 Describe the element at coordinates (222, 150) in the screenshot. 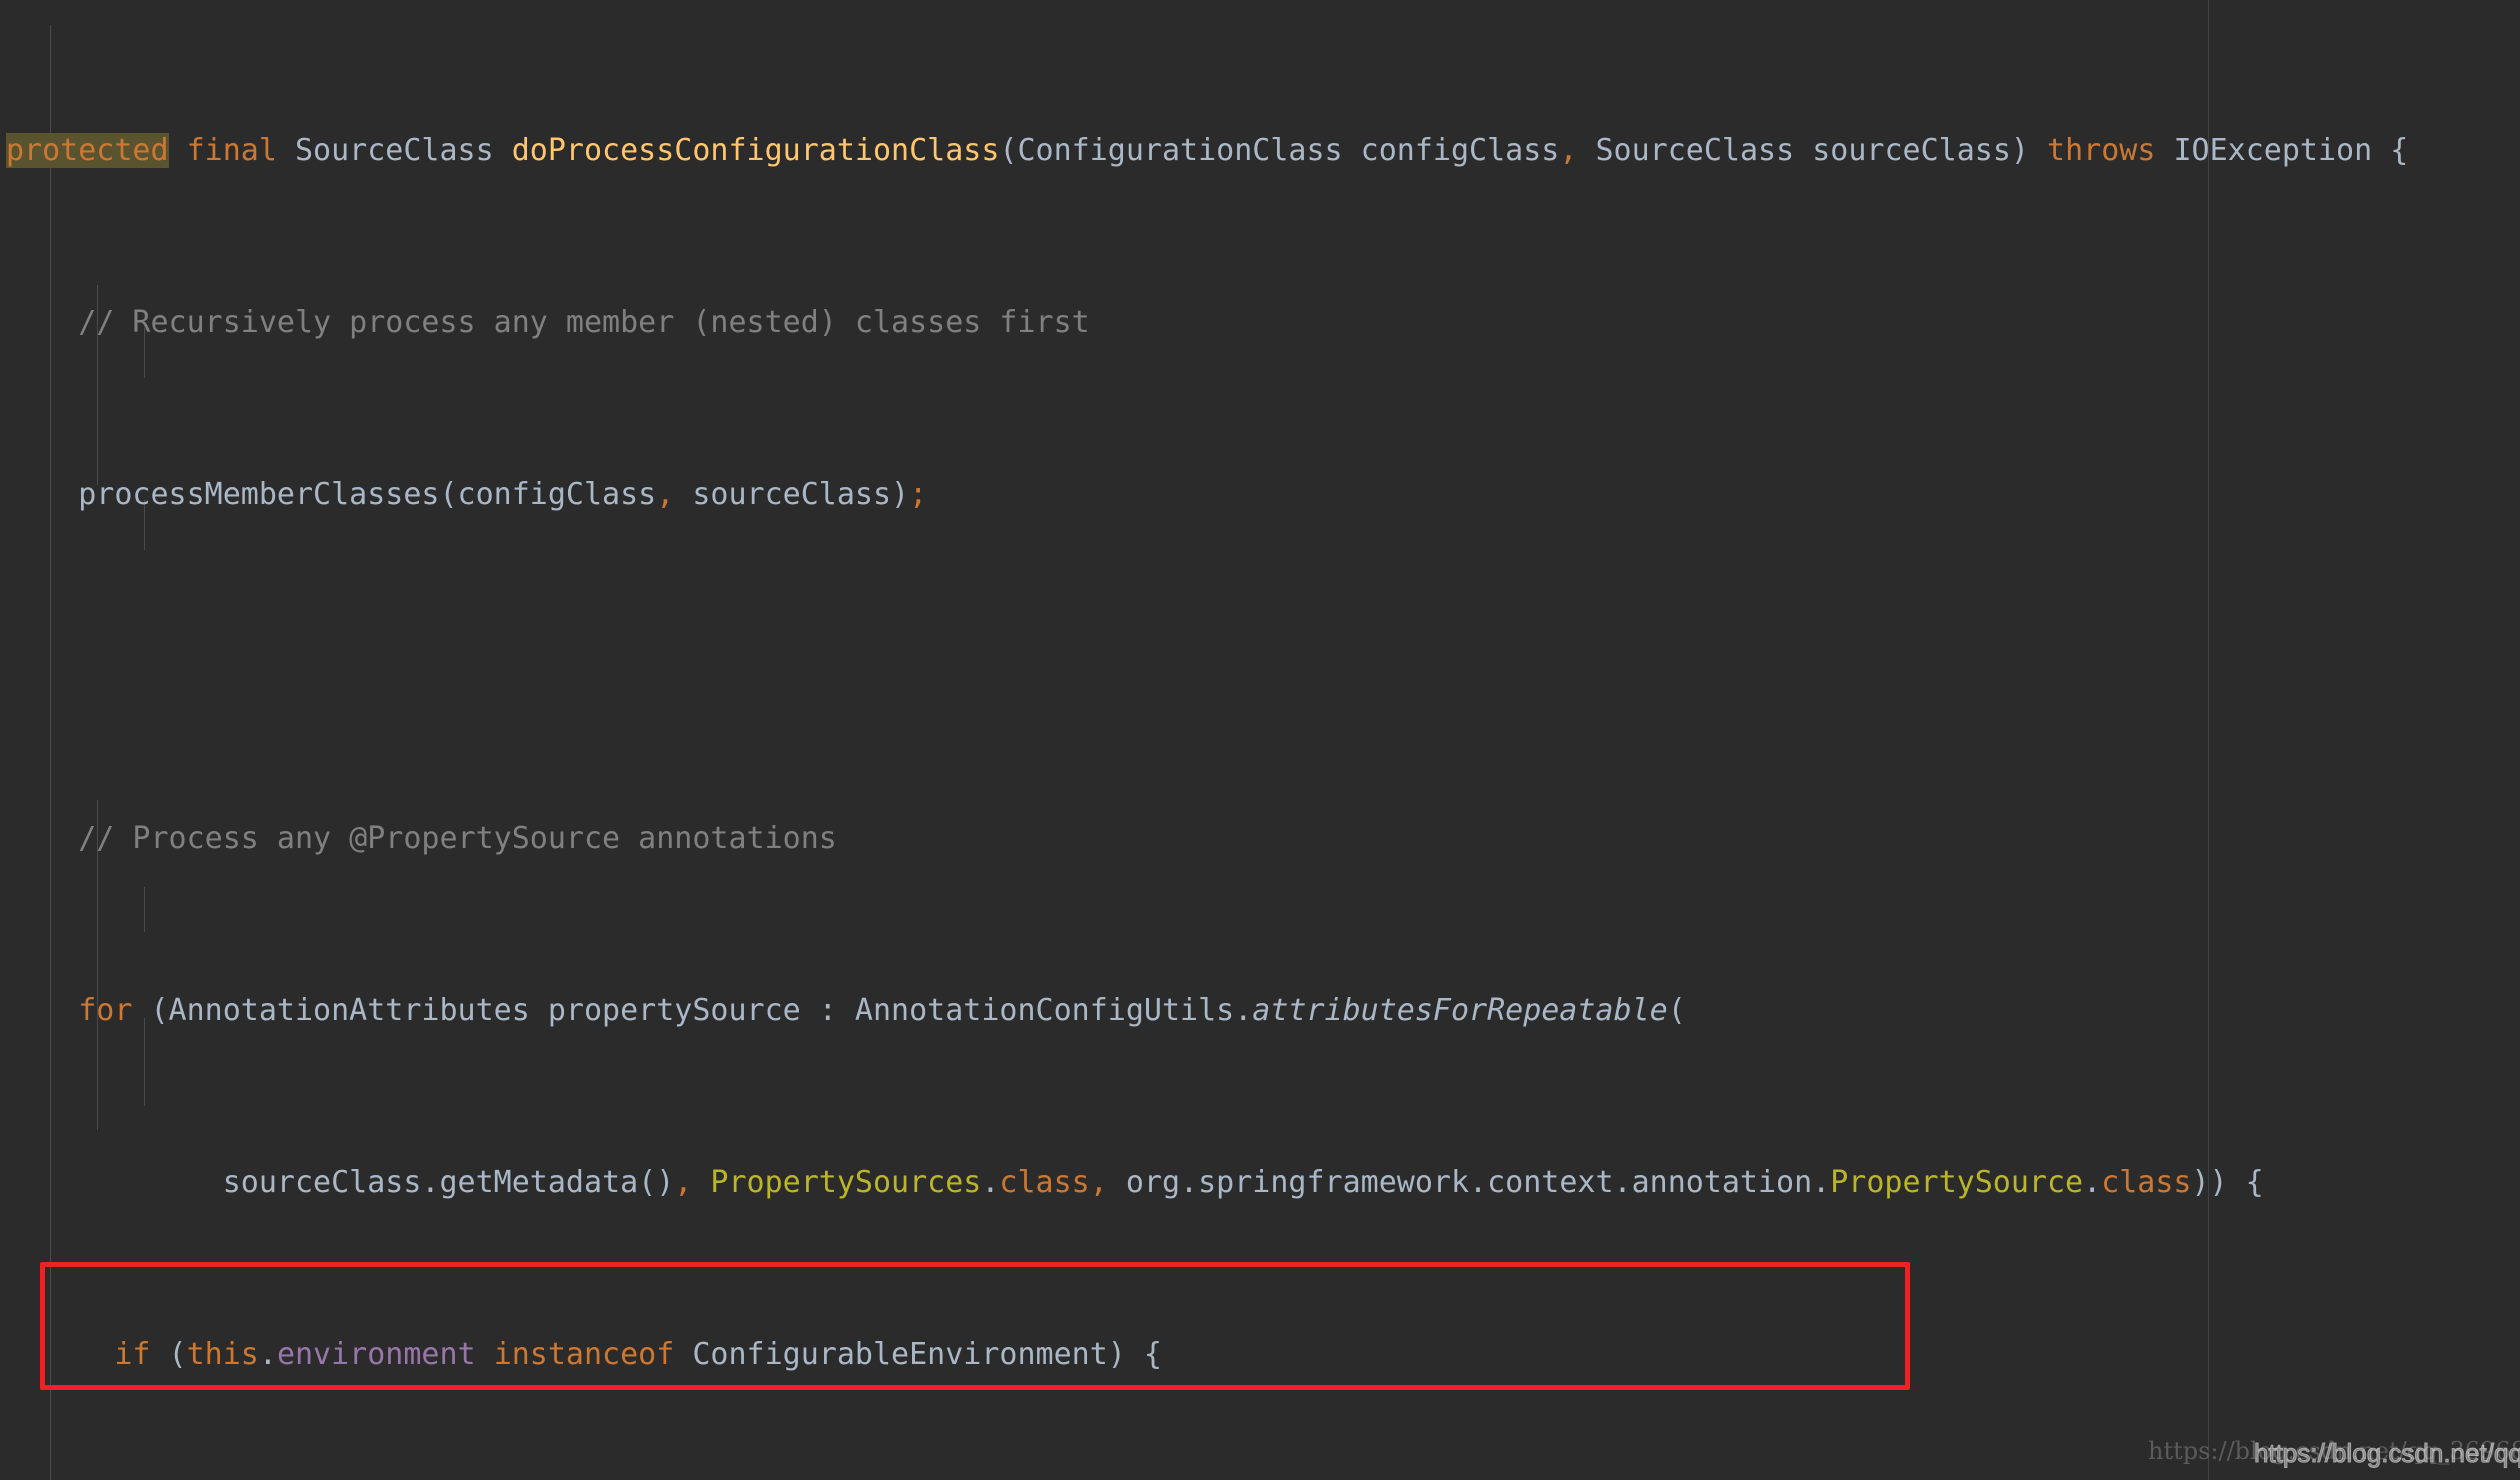

I see `token-keyword-final: final` at that location.